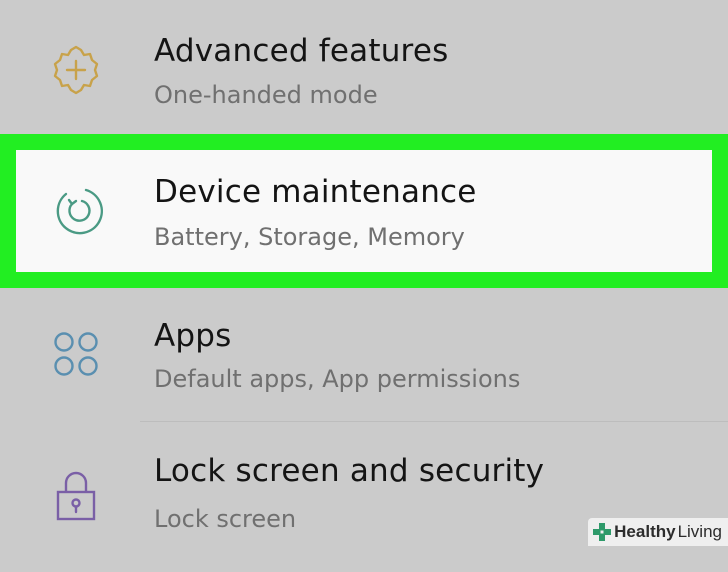  I want to click on settings-item-title: Advanced features, so click(301, 51).